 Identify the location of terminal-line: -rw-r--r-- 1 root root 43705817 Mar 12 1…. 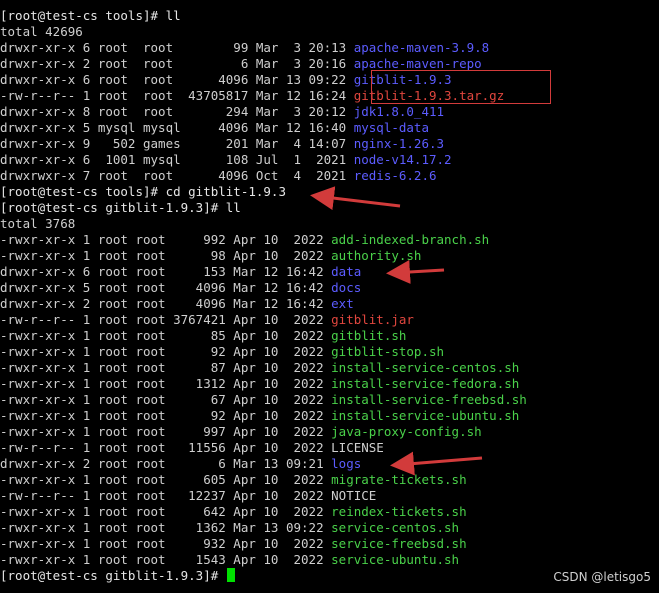
(329, 96).